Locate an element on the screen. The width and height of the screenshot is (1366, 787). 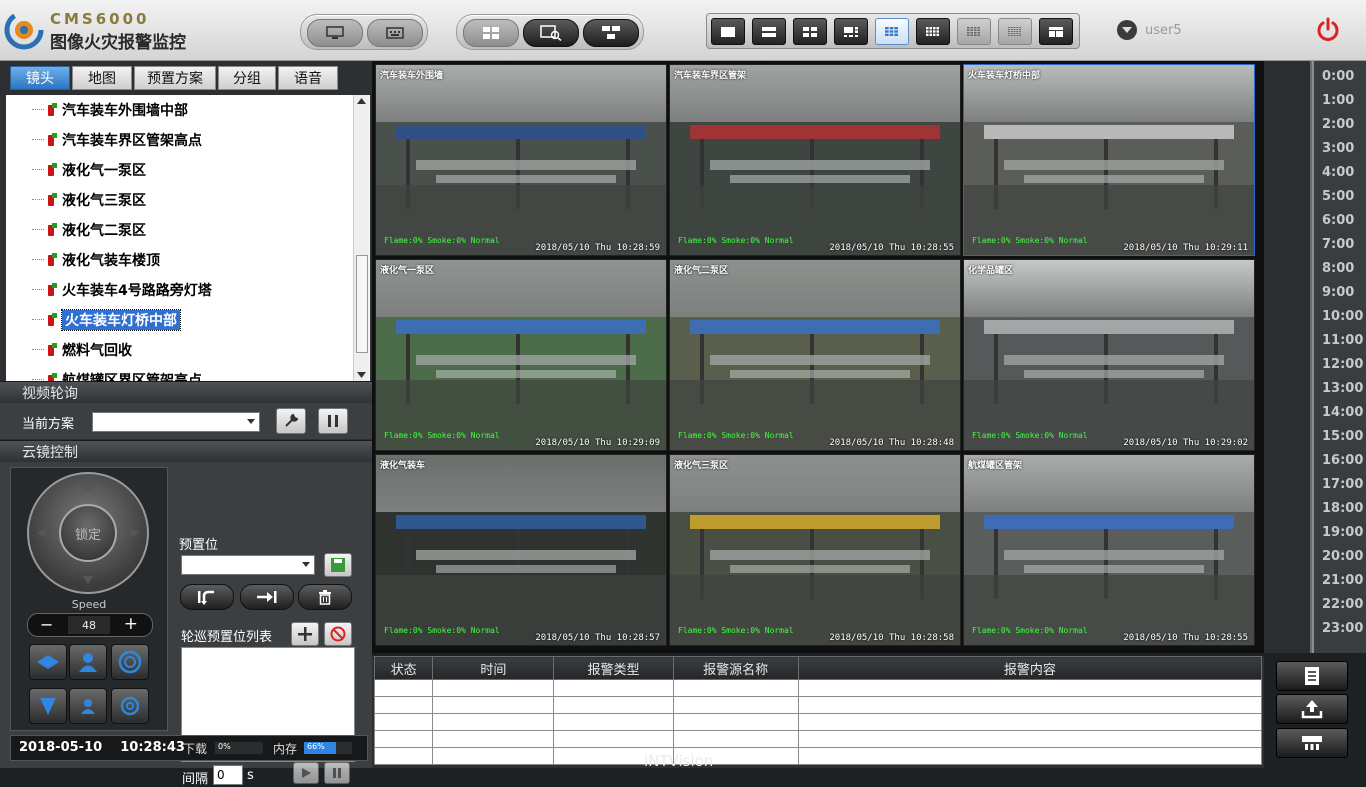
window-layout-button is located at coordinates (491, 33).